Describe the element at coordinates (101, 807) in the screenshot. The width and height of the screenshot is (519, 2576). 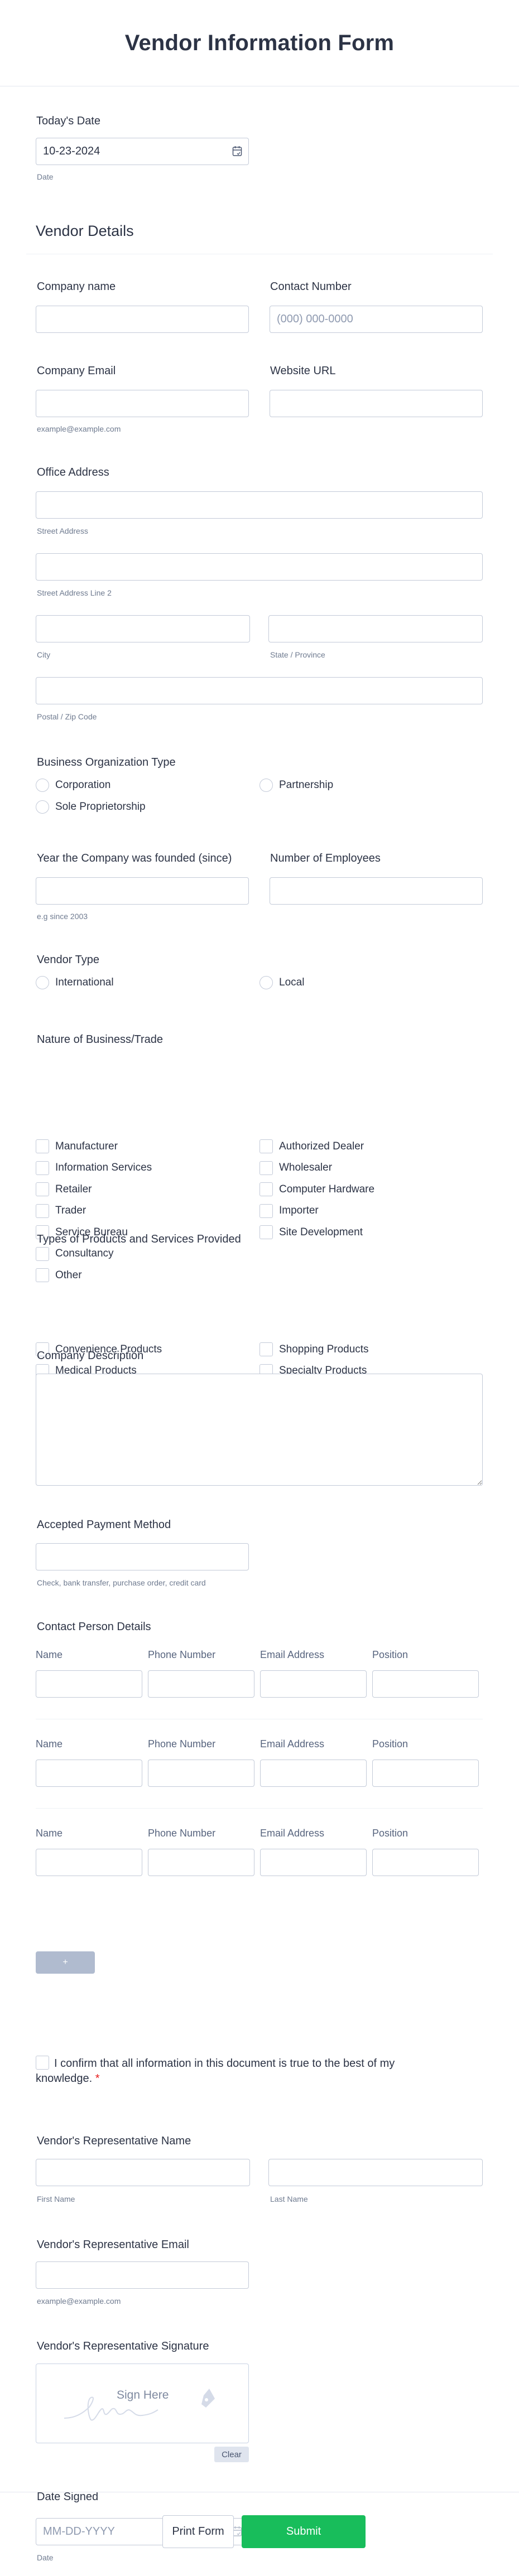
I see `option-label: Sole Proprietorship` at that location.